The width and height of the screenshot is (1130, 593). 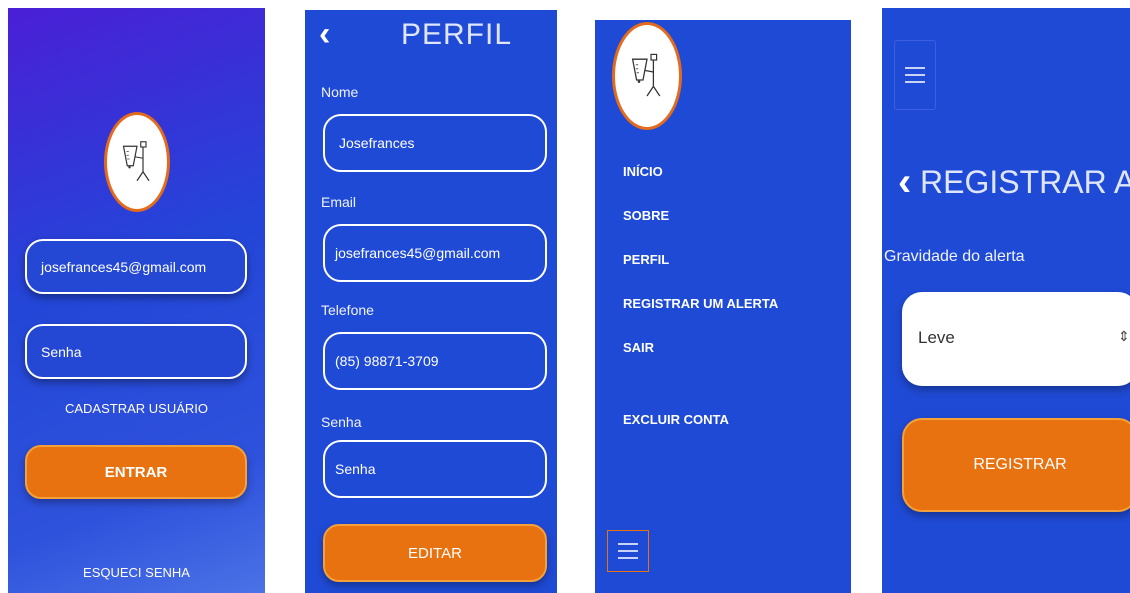 I want to click on register-user-link: CADASTRAR USUÁRIO, so click(x=136, y=408).